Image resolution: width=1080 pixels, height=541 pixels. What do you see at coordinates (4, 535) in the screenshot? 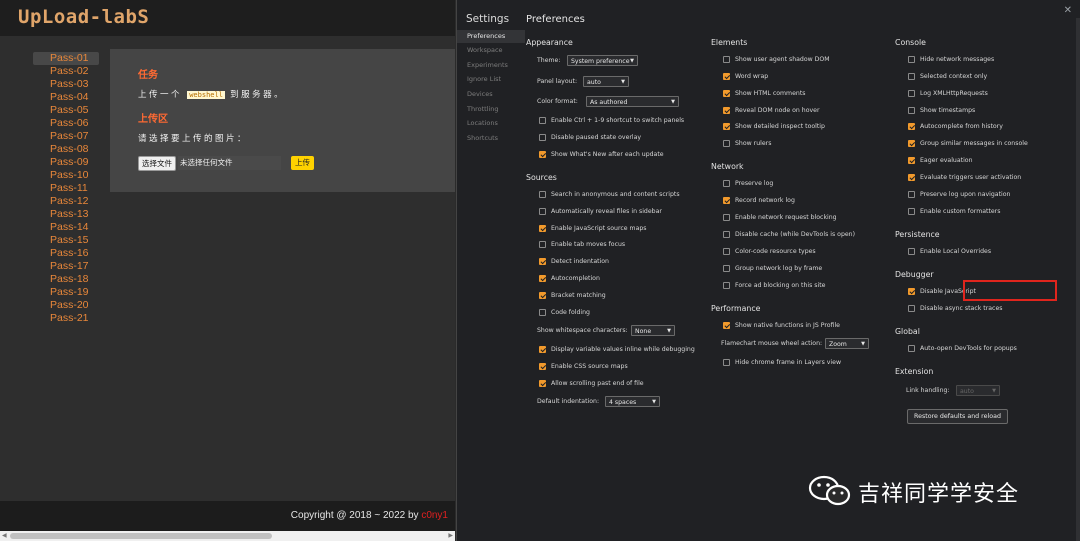
I see `scroll-left-icon: ◀` at bounding box center [4, 535].